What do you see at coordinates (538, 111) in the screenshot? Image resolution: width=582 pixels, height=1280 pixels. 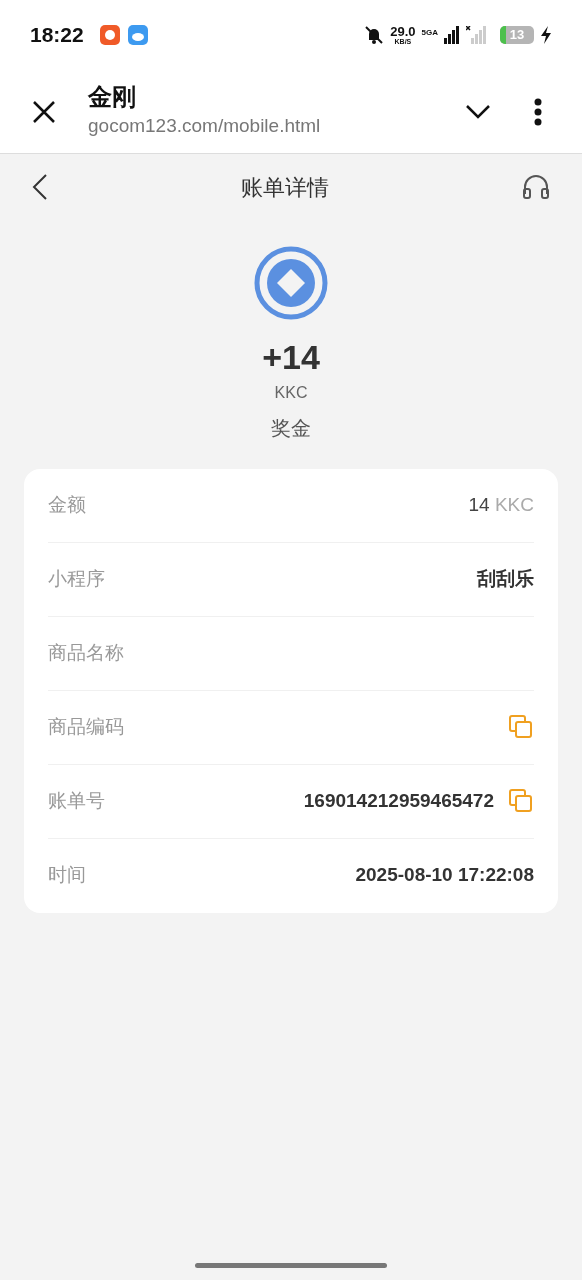 I see `more-icon` at bounding box center [538, 111].